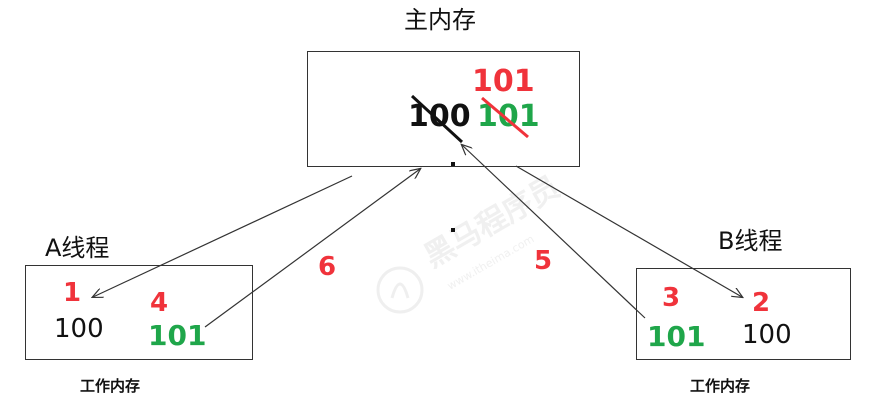 The image size is (877, 417). I want to click on thread-b-written-value: 101, so click(676, 336).